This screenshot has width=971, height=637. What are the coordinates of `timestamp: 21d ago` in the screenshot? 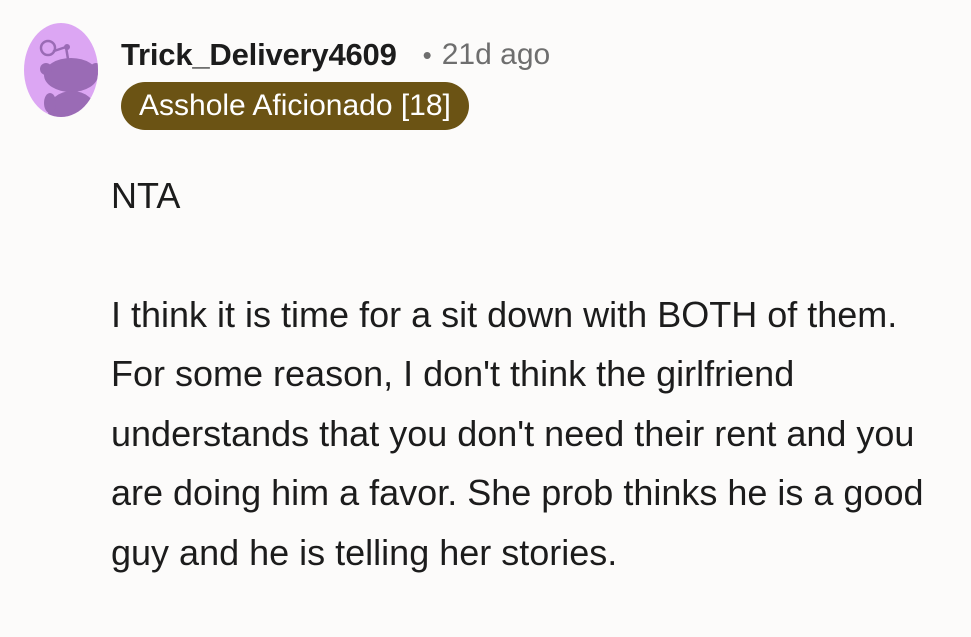 It's located at (496, 55).